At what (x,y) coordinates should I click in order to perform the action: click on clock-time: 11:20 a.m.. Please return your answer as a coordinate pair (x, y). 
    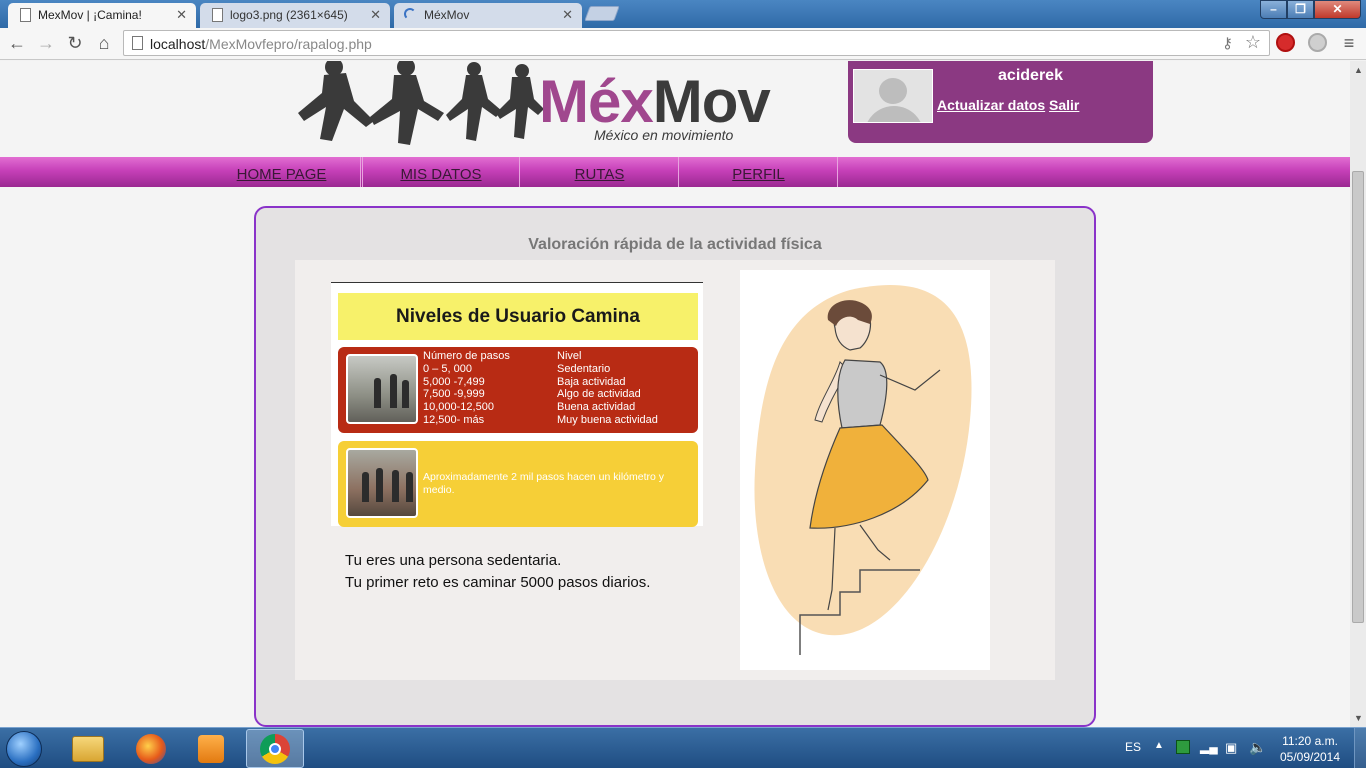
    Looking at the image, I should click on (1310, 741).